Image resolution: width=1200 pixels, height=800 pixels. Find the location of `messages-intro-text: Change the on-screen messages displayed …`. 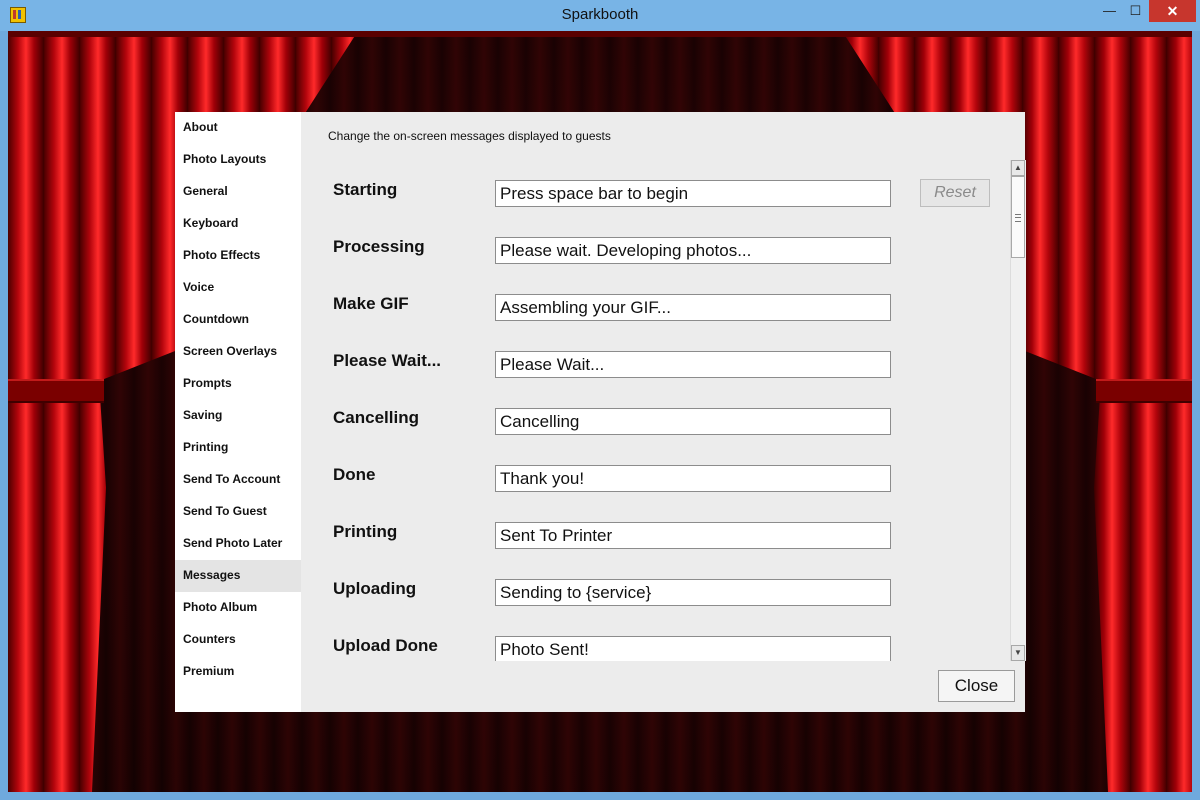

messages-intro-text: Change the on-screen messages displayed … is located at coordinates (469, 136).